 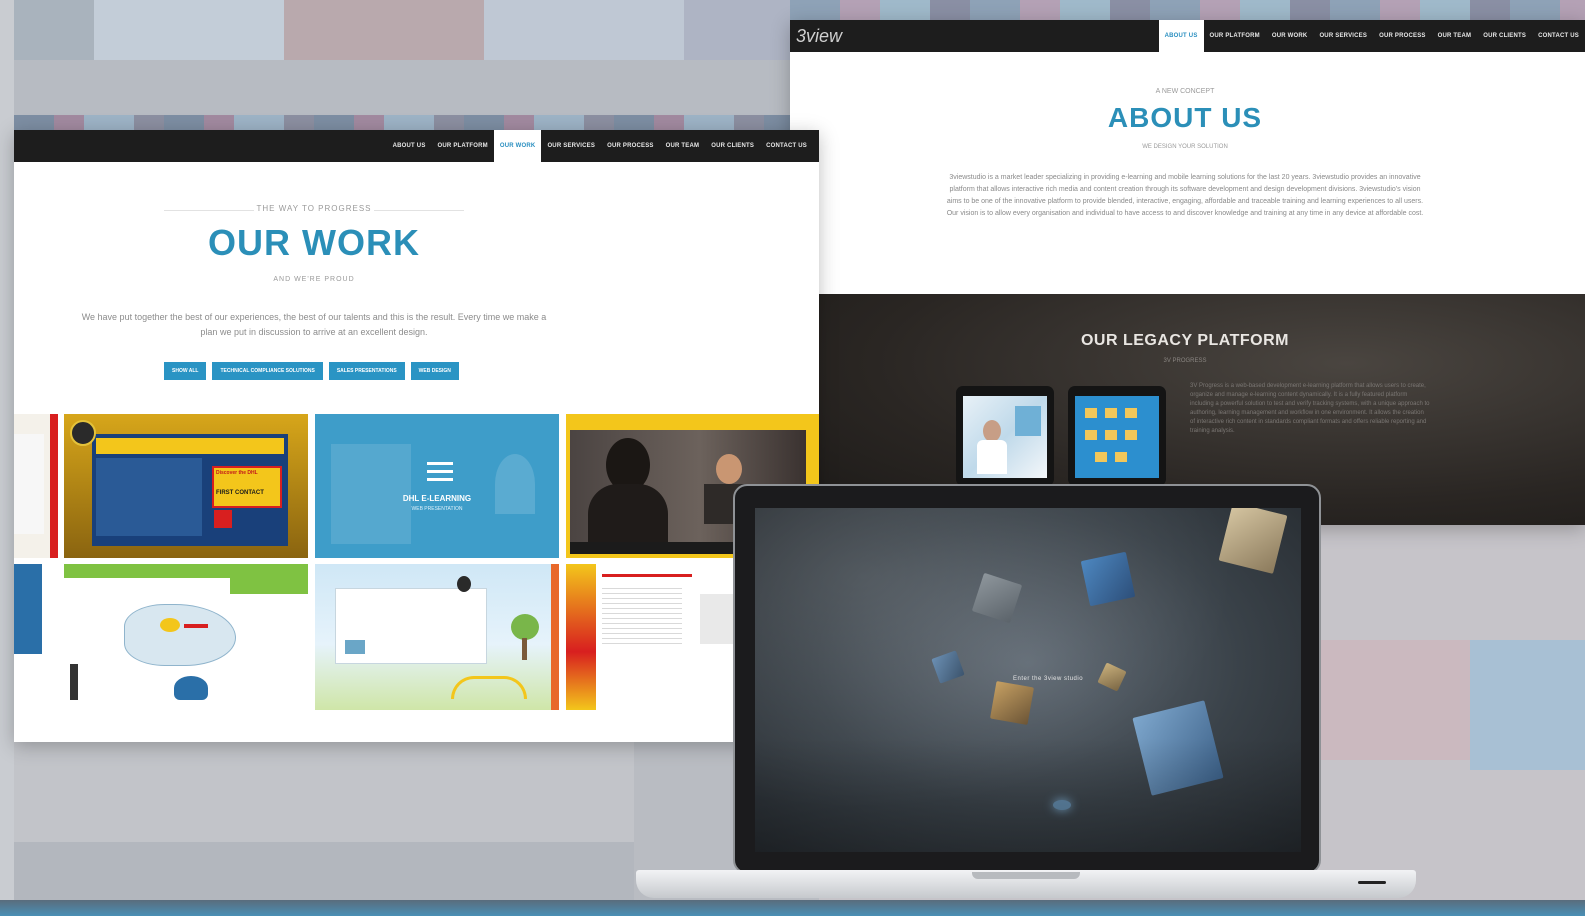 I want to click on about-nav-our-platform: Our platform, so click(x=1235, y=36).